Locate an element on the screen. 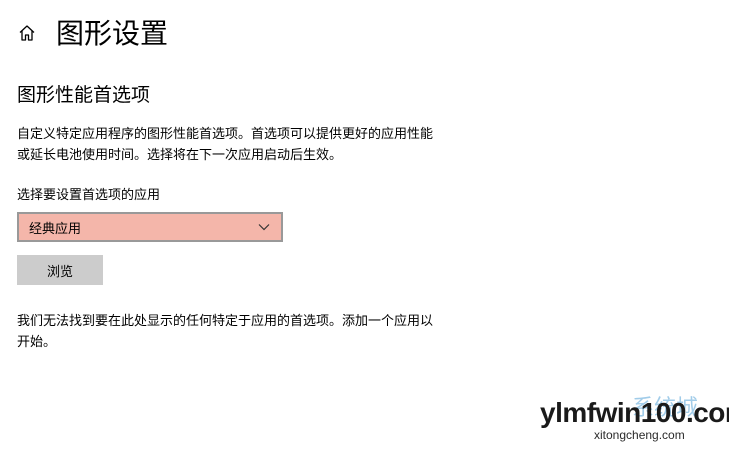 The height and width of the screenshot is (450, 729). dropdown-selected-value: 经典应用 is located at coordinates (55, 229).